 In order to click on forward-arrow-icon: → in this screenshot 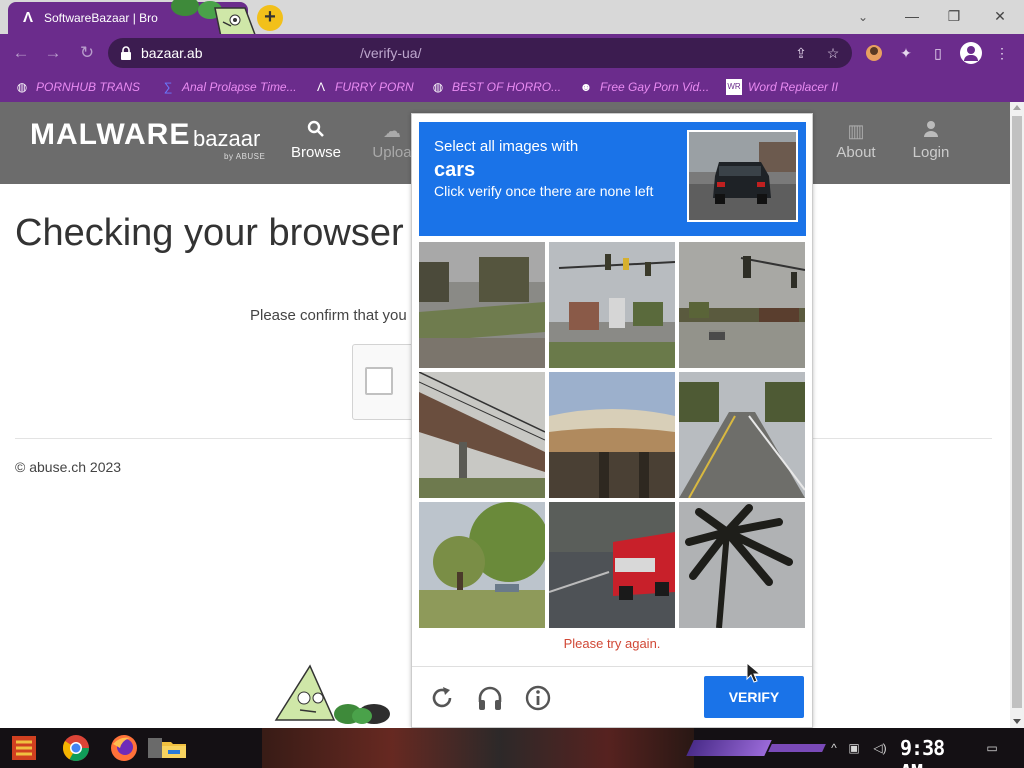, I will do `click(53, 53)`.